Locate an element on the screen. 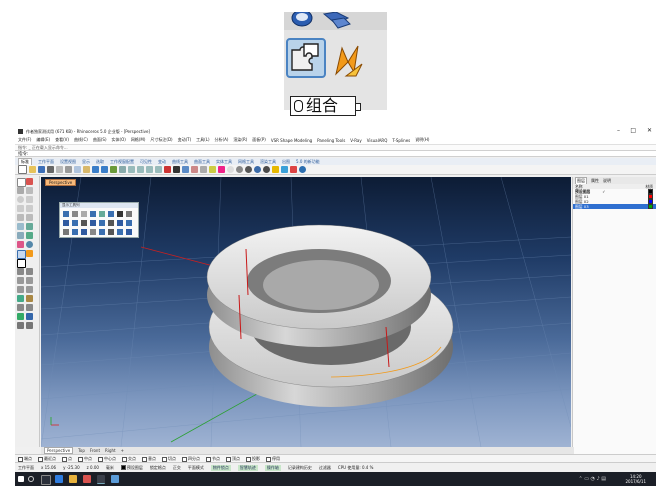  loft-icon is located at coordinates (20, 235).